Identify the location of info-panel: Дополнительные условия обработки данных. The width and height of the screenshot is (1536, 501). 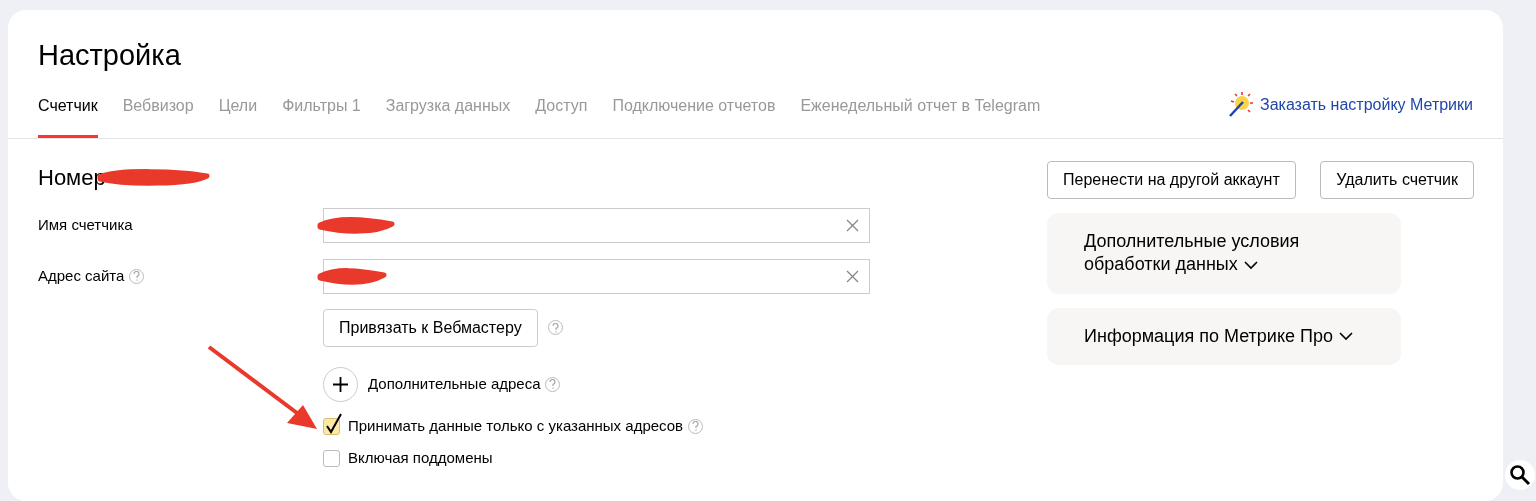
(1224, 253).